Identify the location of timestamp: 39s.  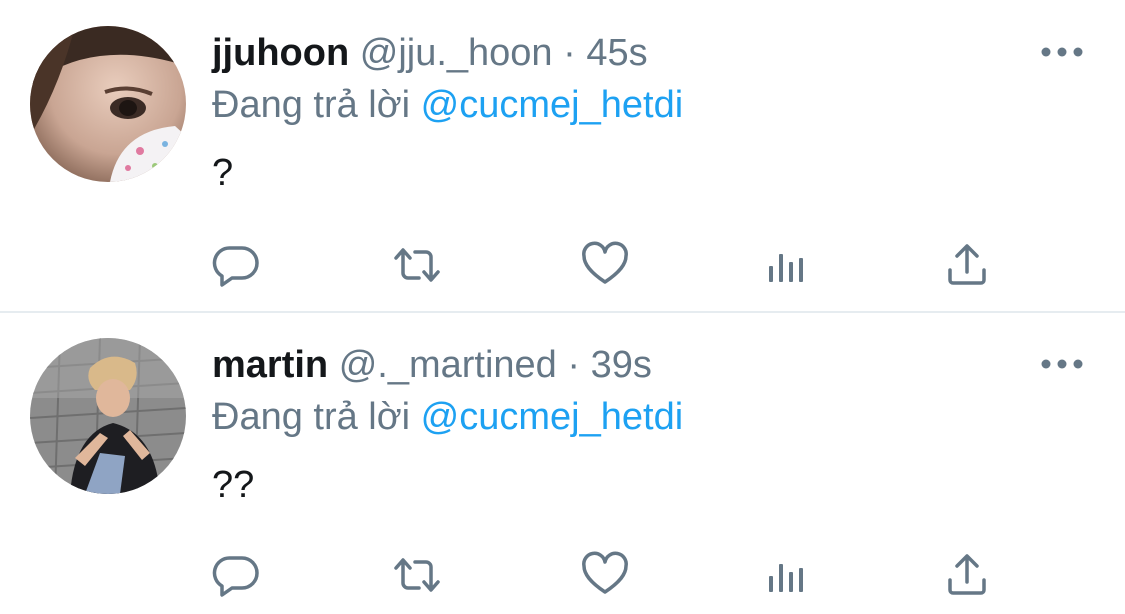
(621, 365).